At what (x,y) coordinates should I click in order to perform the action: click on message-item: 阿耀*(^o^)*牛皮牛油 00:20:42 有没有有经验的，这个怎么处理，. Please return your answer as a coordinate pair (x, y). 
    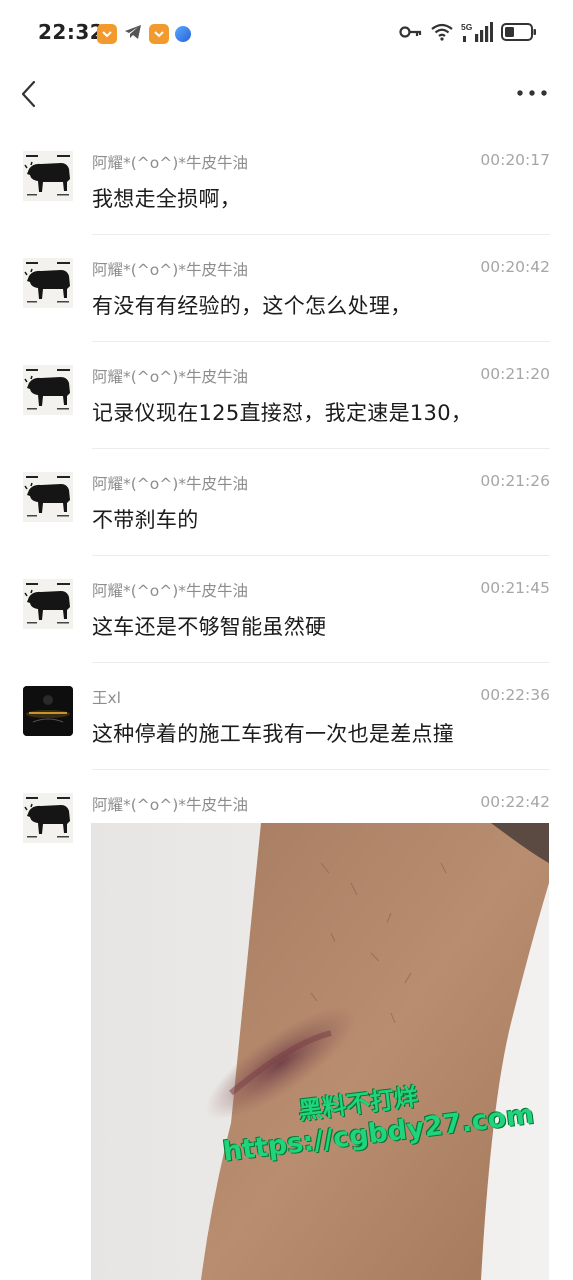
    Looking at the image, I should click on (286, 297).